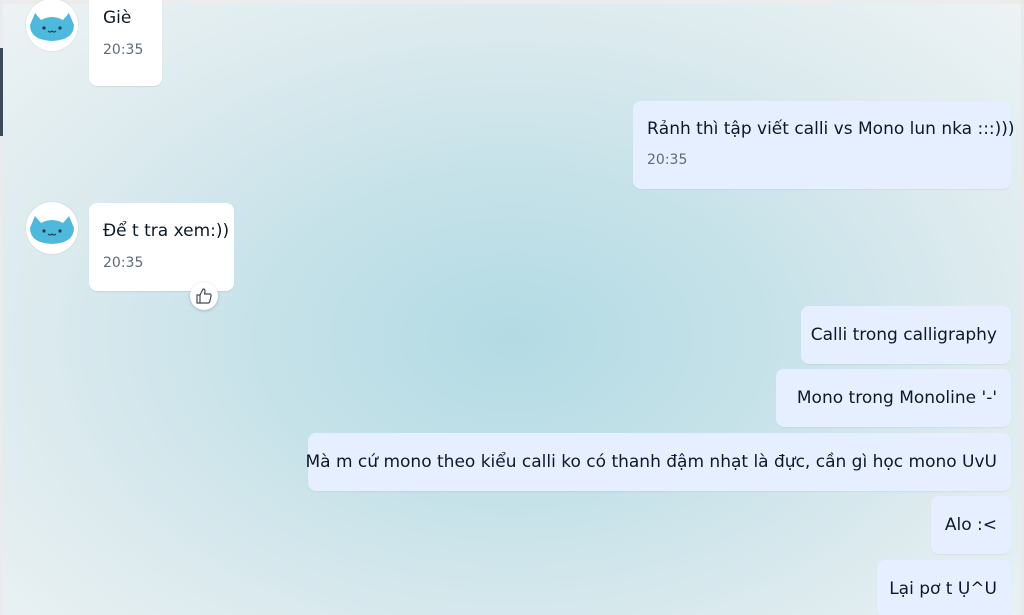 This screenshot has width=1024, height=615. I want to click on message-text: Để t tra xem:)), so click(166, 231).